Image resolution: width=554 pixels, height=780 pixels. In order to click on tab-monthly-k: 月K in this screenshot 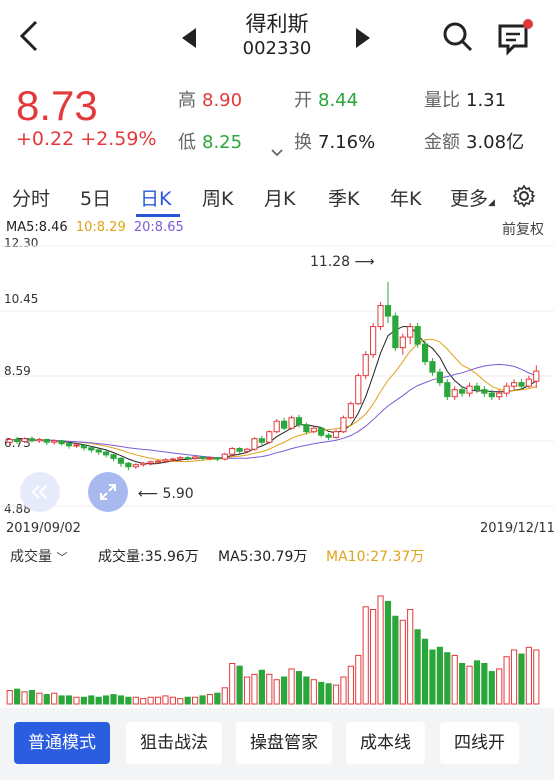, I will do `click(279, 197)`.